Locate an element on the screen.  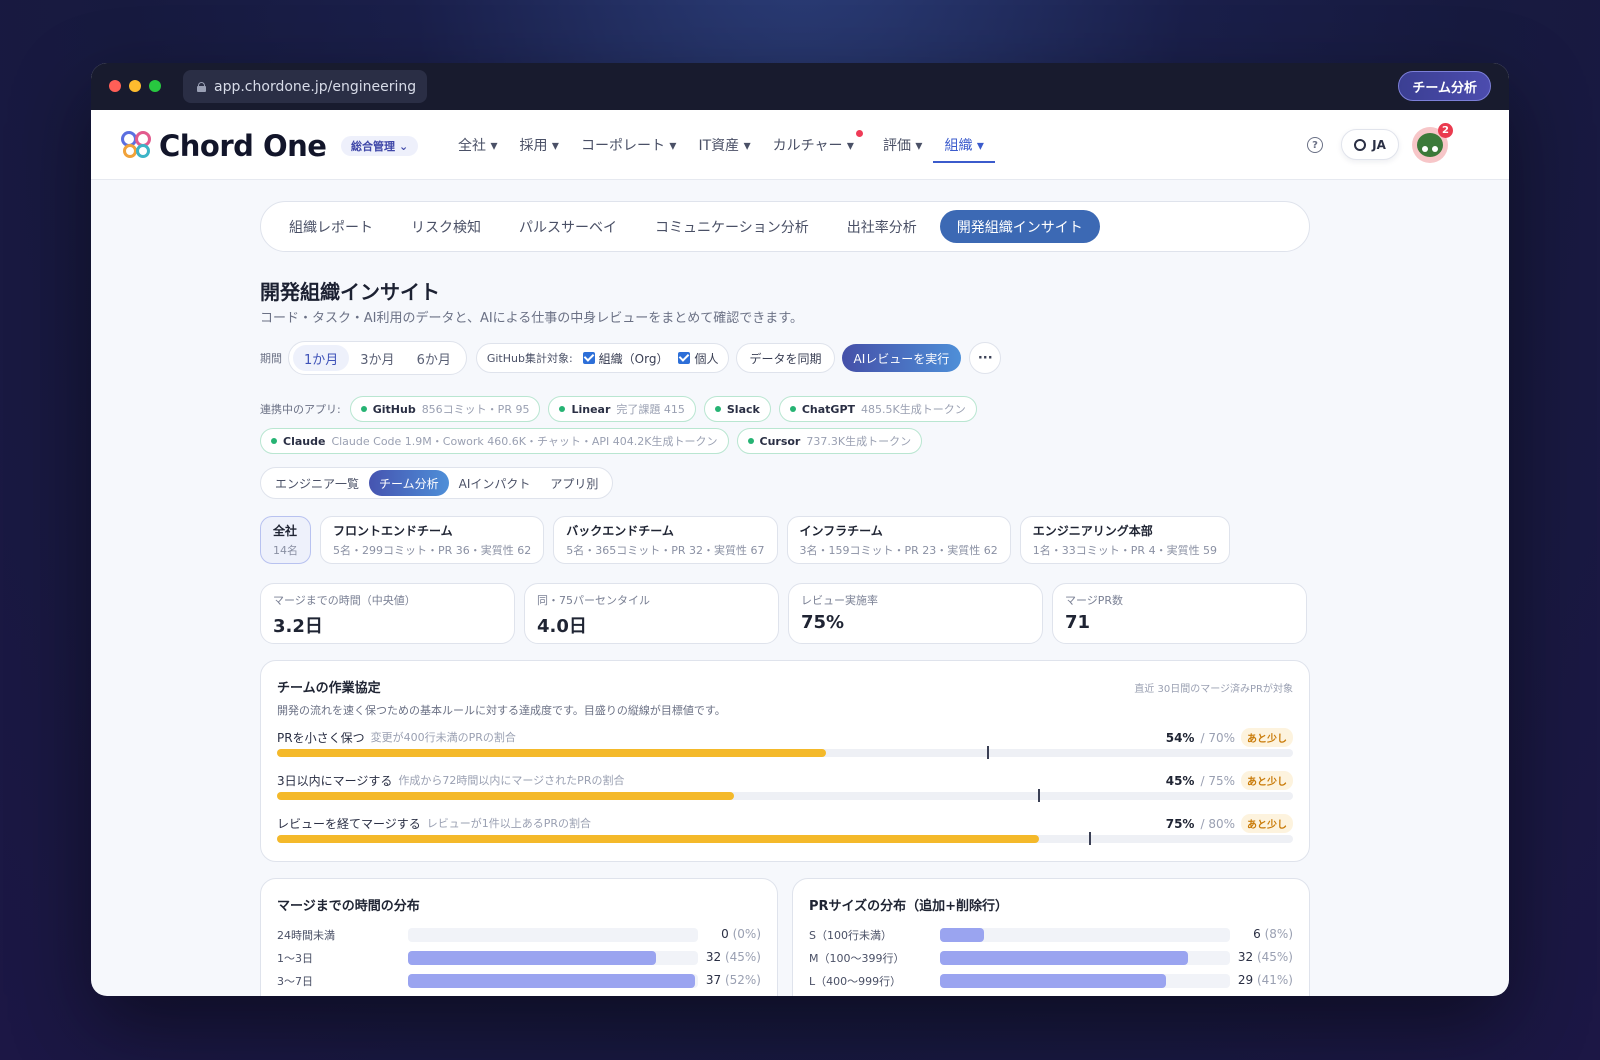
run-ai-review-button: AIレビューを実行 is located at coordinates (901, 358).